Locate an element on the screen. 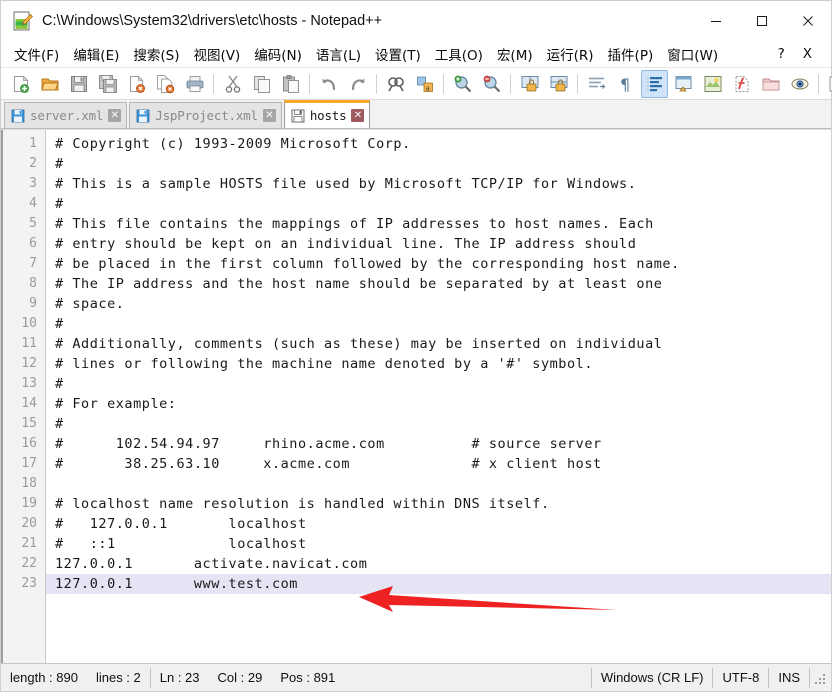 The height and width of the screenshot is (693, 832). status-encoding: UTF-8 is located at coordinates (740, 678).